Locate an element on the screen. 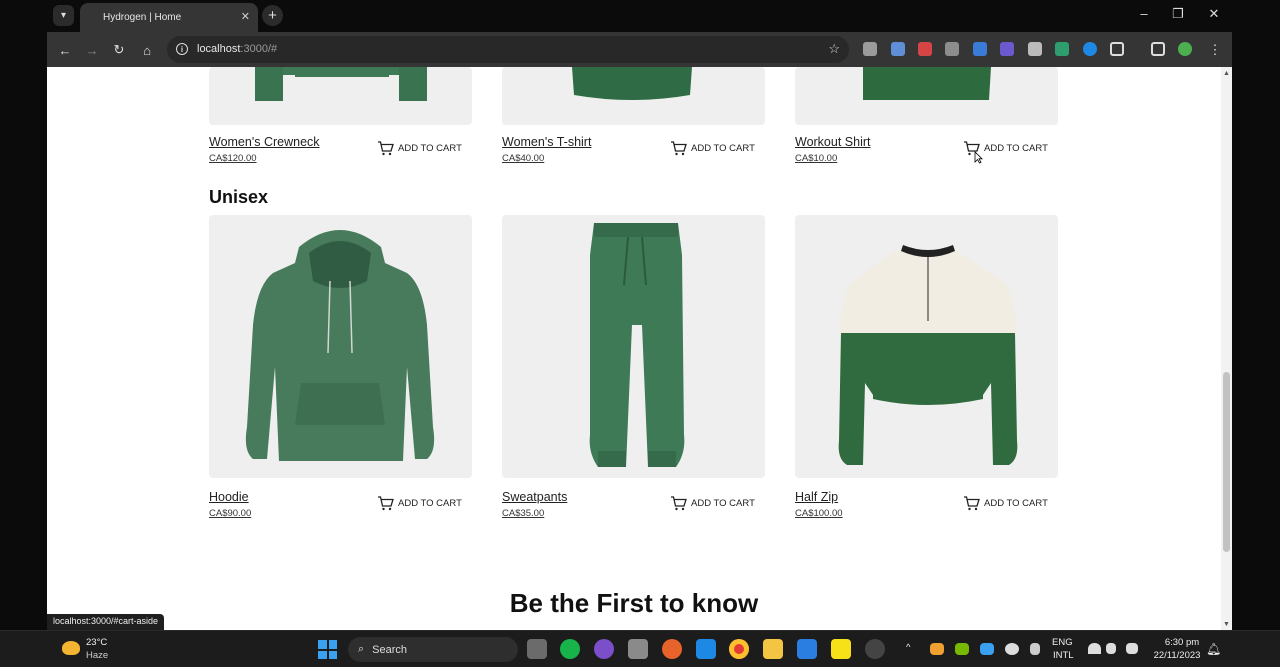 This screenshot has width=1280, height=667. tab-search-button: ▾ is located at coordinates (63, 15).